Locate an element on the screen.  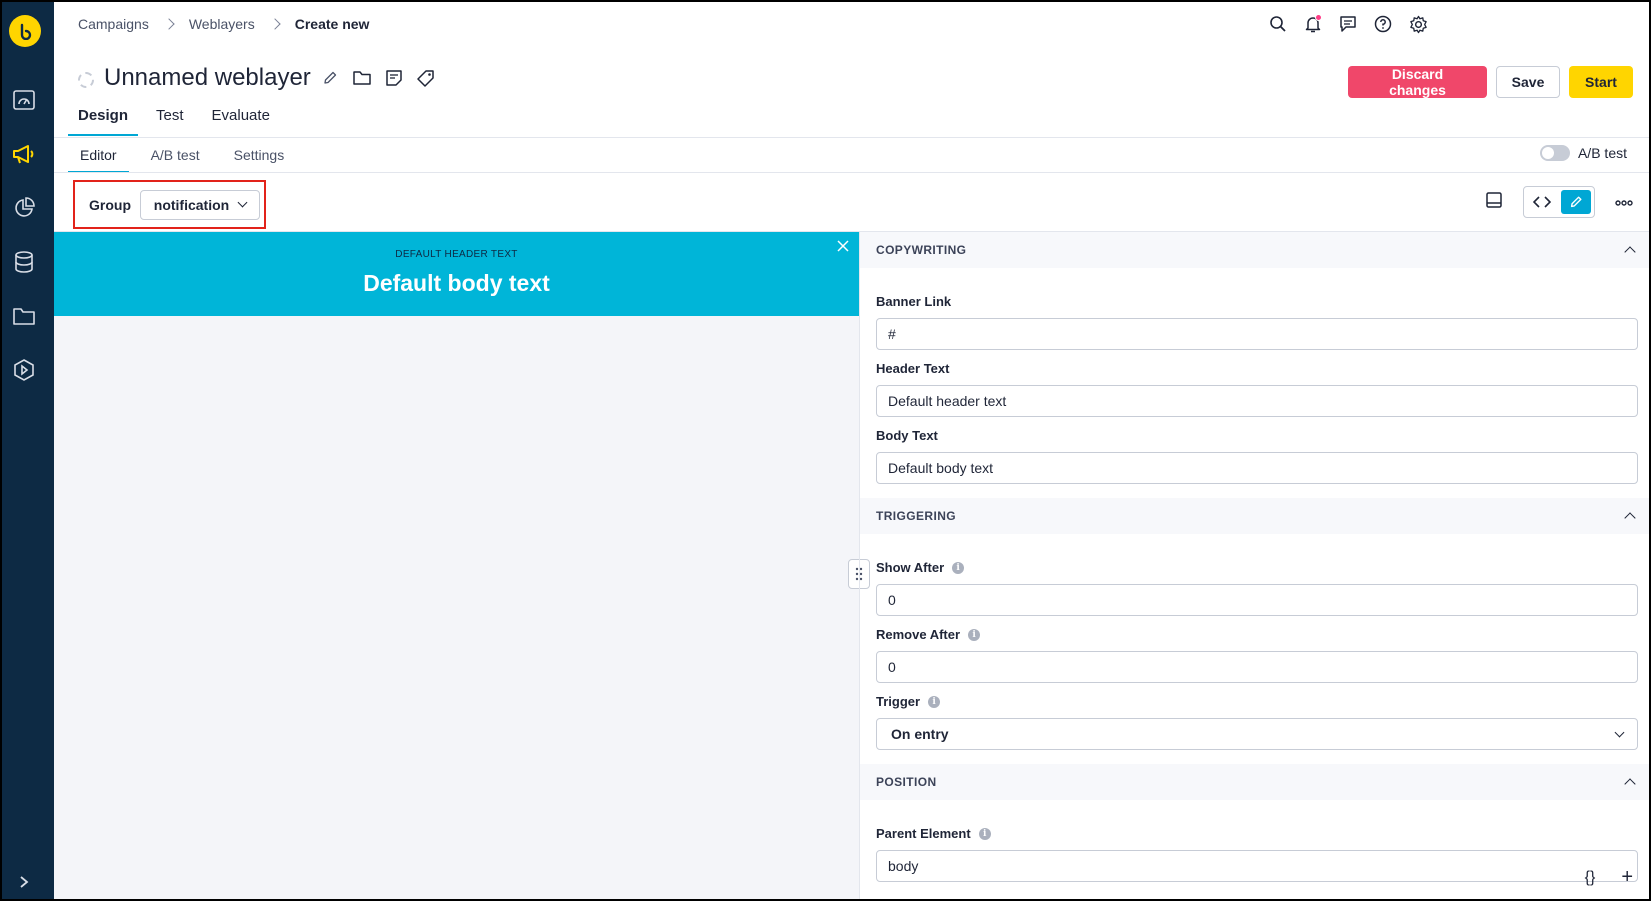
top-toolbar is located at coordinates (1348, 24).